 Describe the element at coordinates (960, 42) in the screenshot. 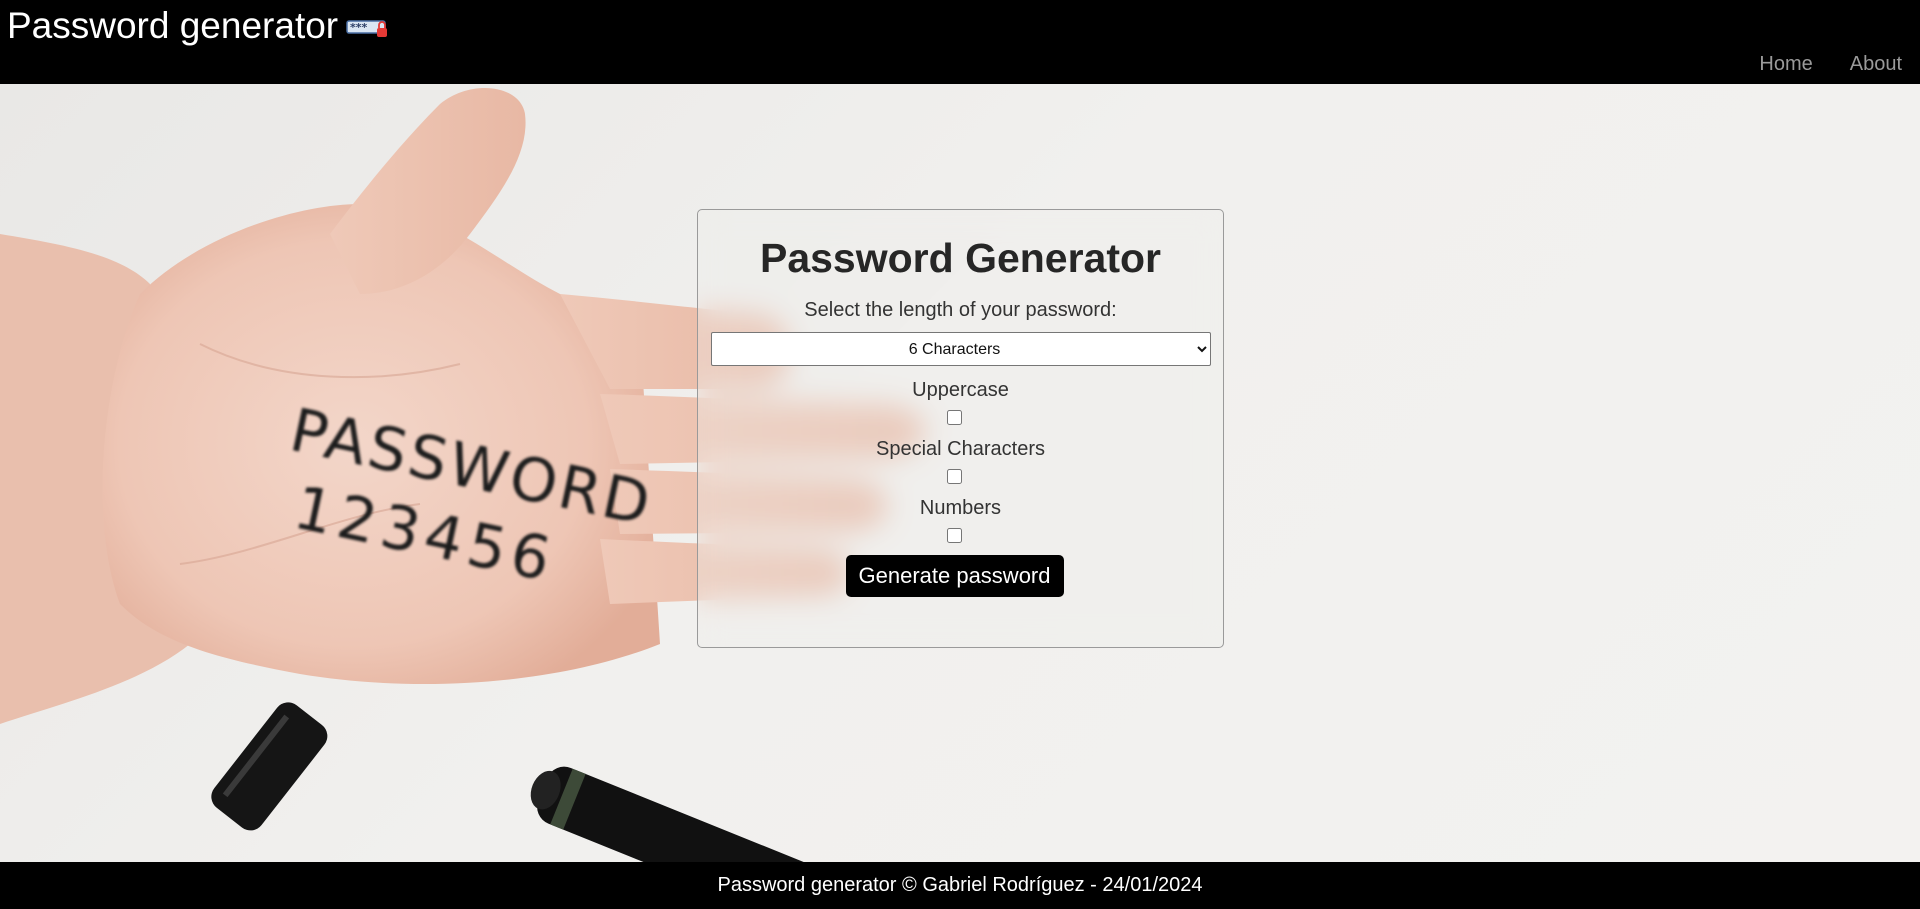

I see `top-navbar: Password generator *** Home About` at that location.